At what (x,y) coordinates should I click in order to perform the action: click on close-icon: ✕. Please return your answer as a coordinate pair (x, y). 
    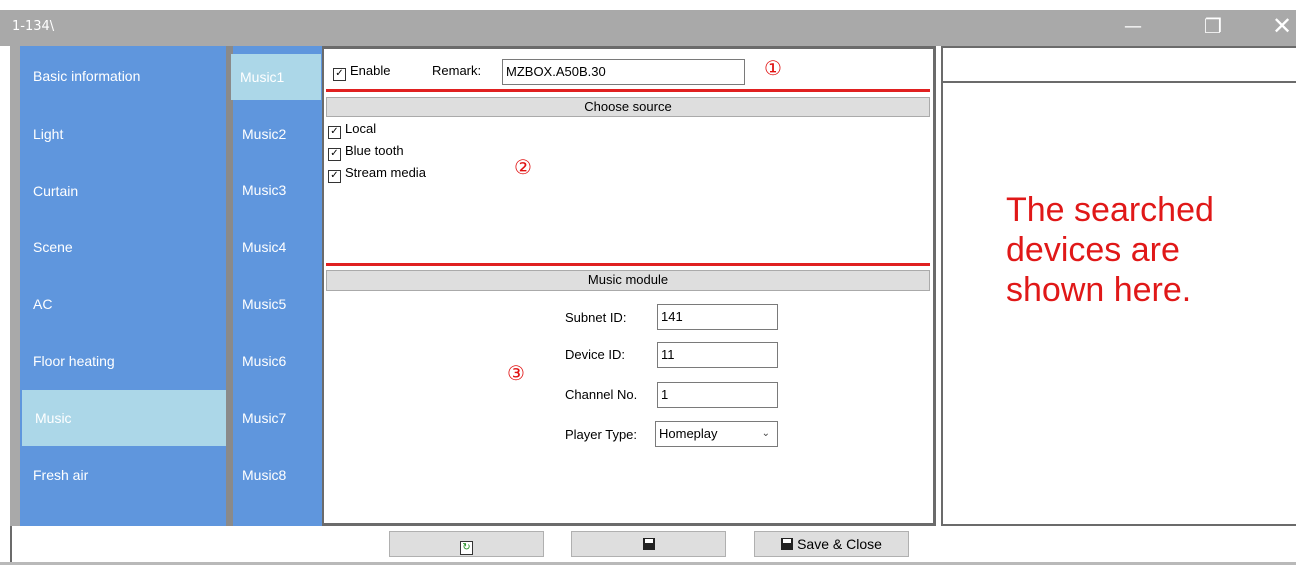
    Looking at the image, I should click on (1282, 26).